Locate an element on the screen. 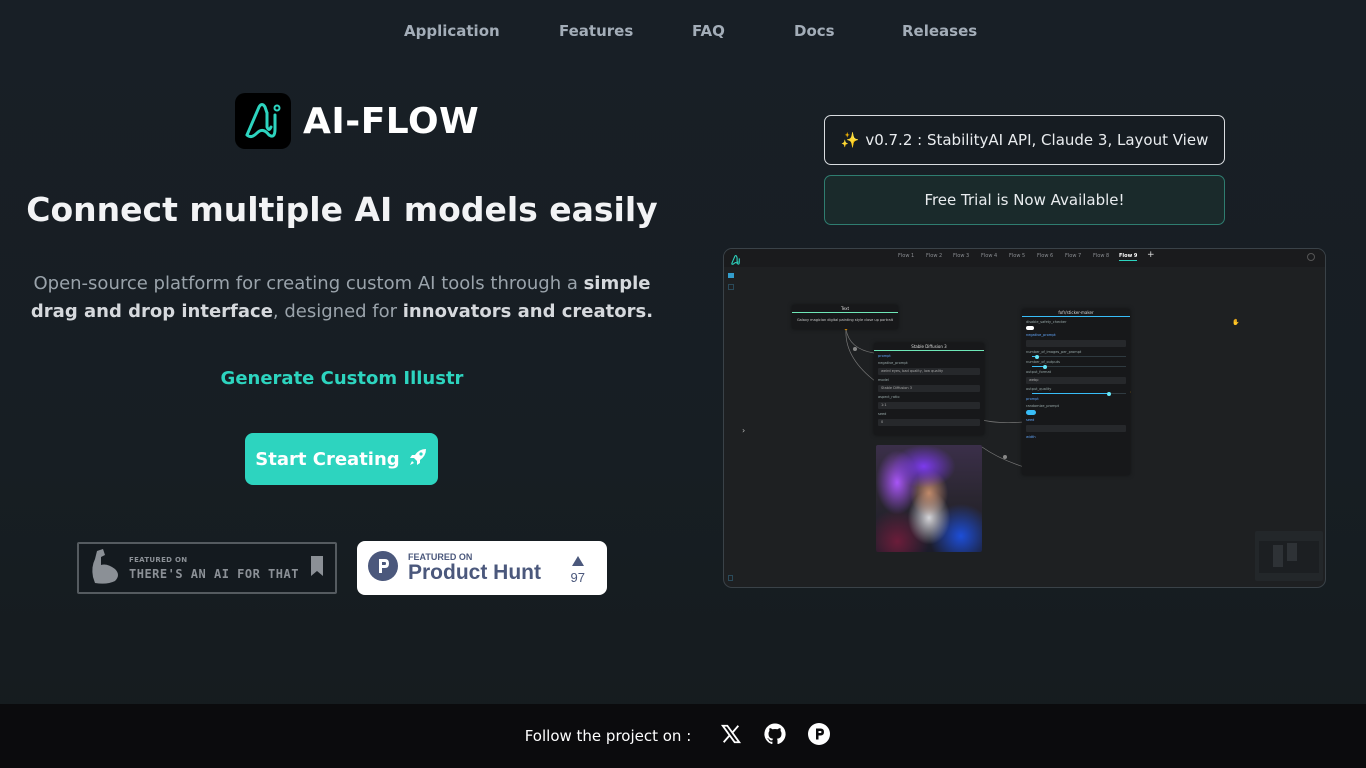 This screenshot has height=768, width=1366. rep-field-label: number_of_outputs is located at coordinates (1043, 362).